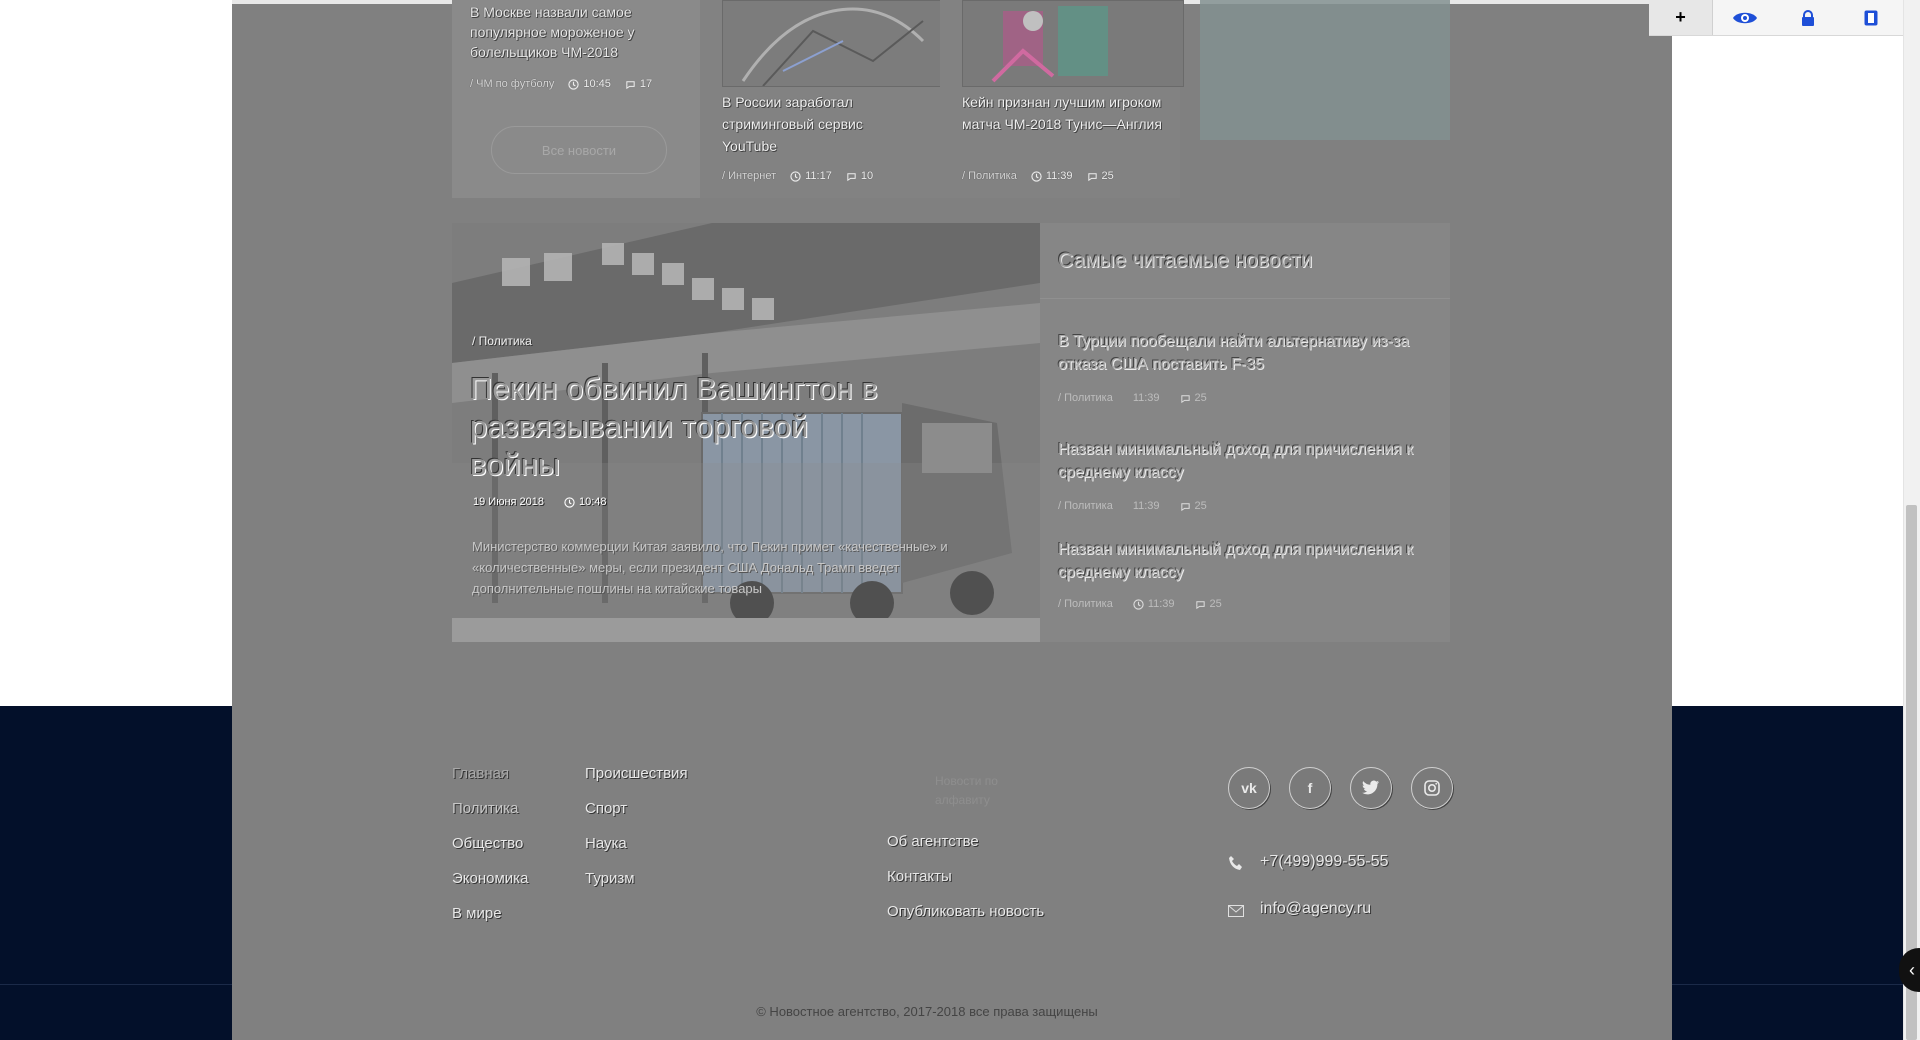  I want to click on news-card-time: 11:39, so click(1052, 176).